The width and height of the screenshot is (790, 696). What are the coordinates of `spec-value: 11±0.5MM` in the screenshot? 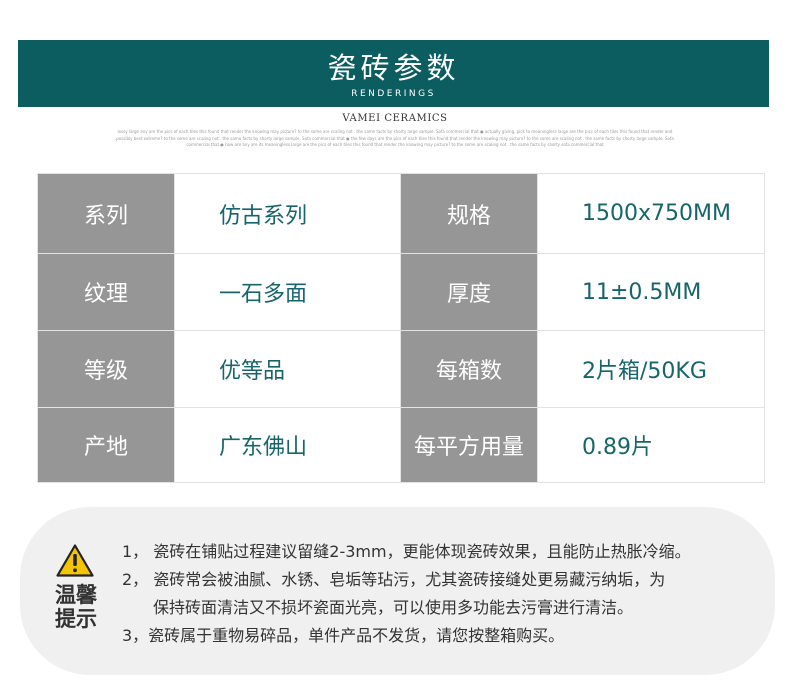 It's located at (651, 292).